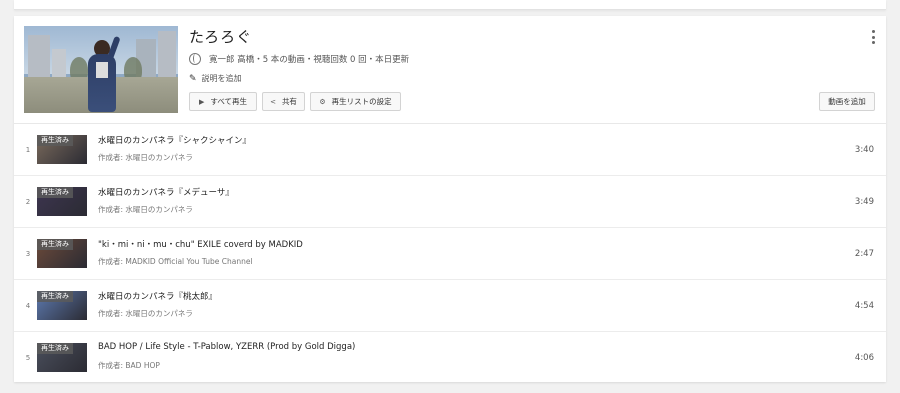  Describe the element at coordinates (309, 60) in the screenshot. I see `playlist-meta-text: 寛一郎 高橋・5 本の動画・視聴回数 0 回・本日更新` at that location.